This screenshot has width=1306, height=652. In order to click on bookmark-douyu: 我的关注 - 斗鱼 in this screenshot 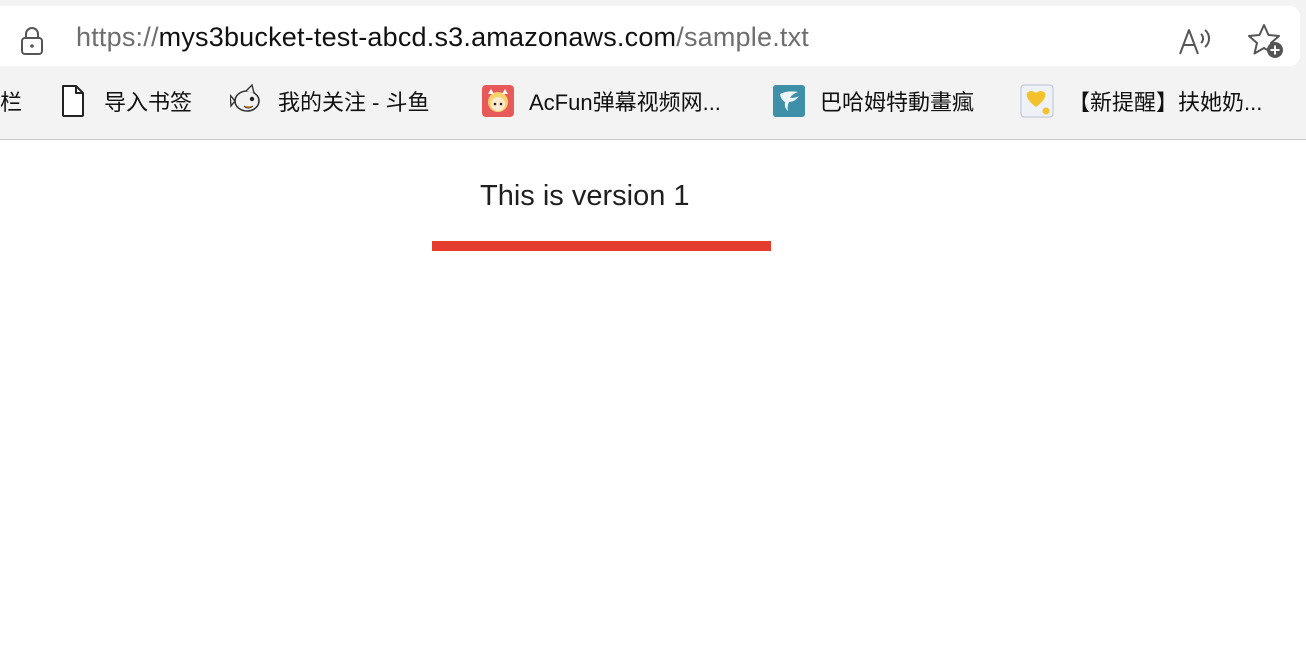, I will do `click(330, 101)`.